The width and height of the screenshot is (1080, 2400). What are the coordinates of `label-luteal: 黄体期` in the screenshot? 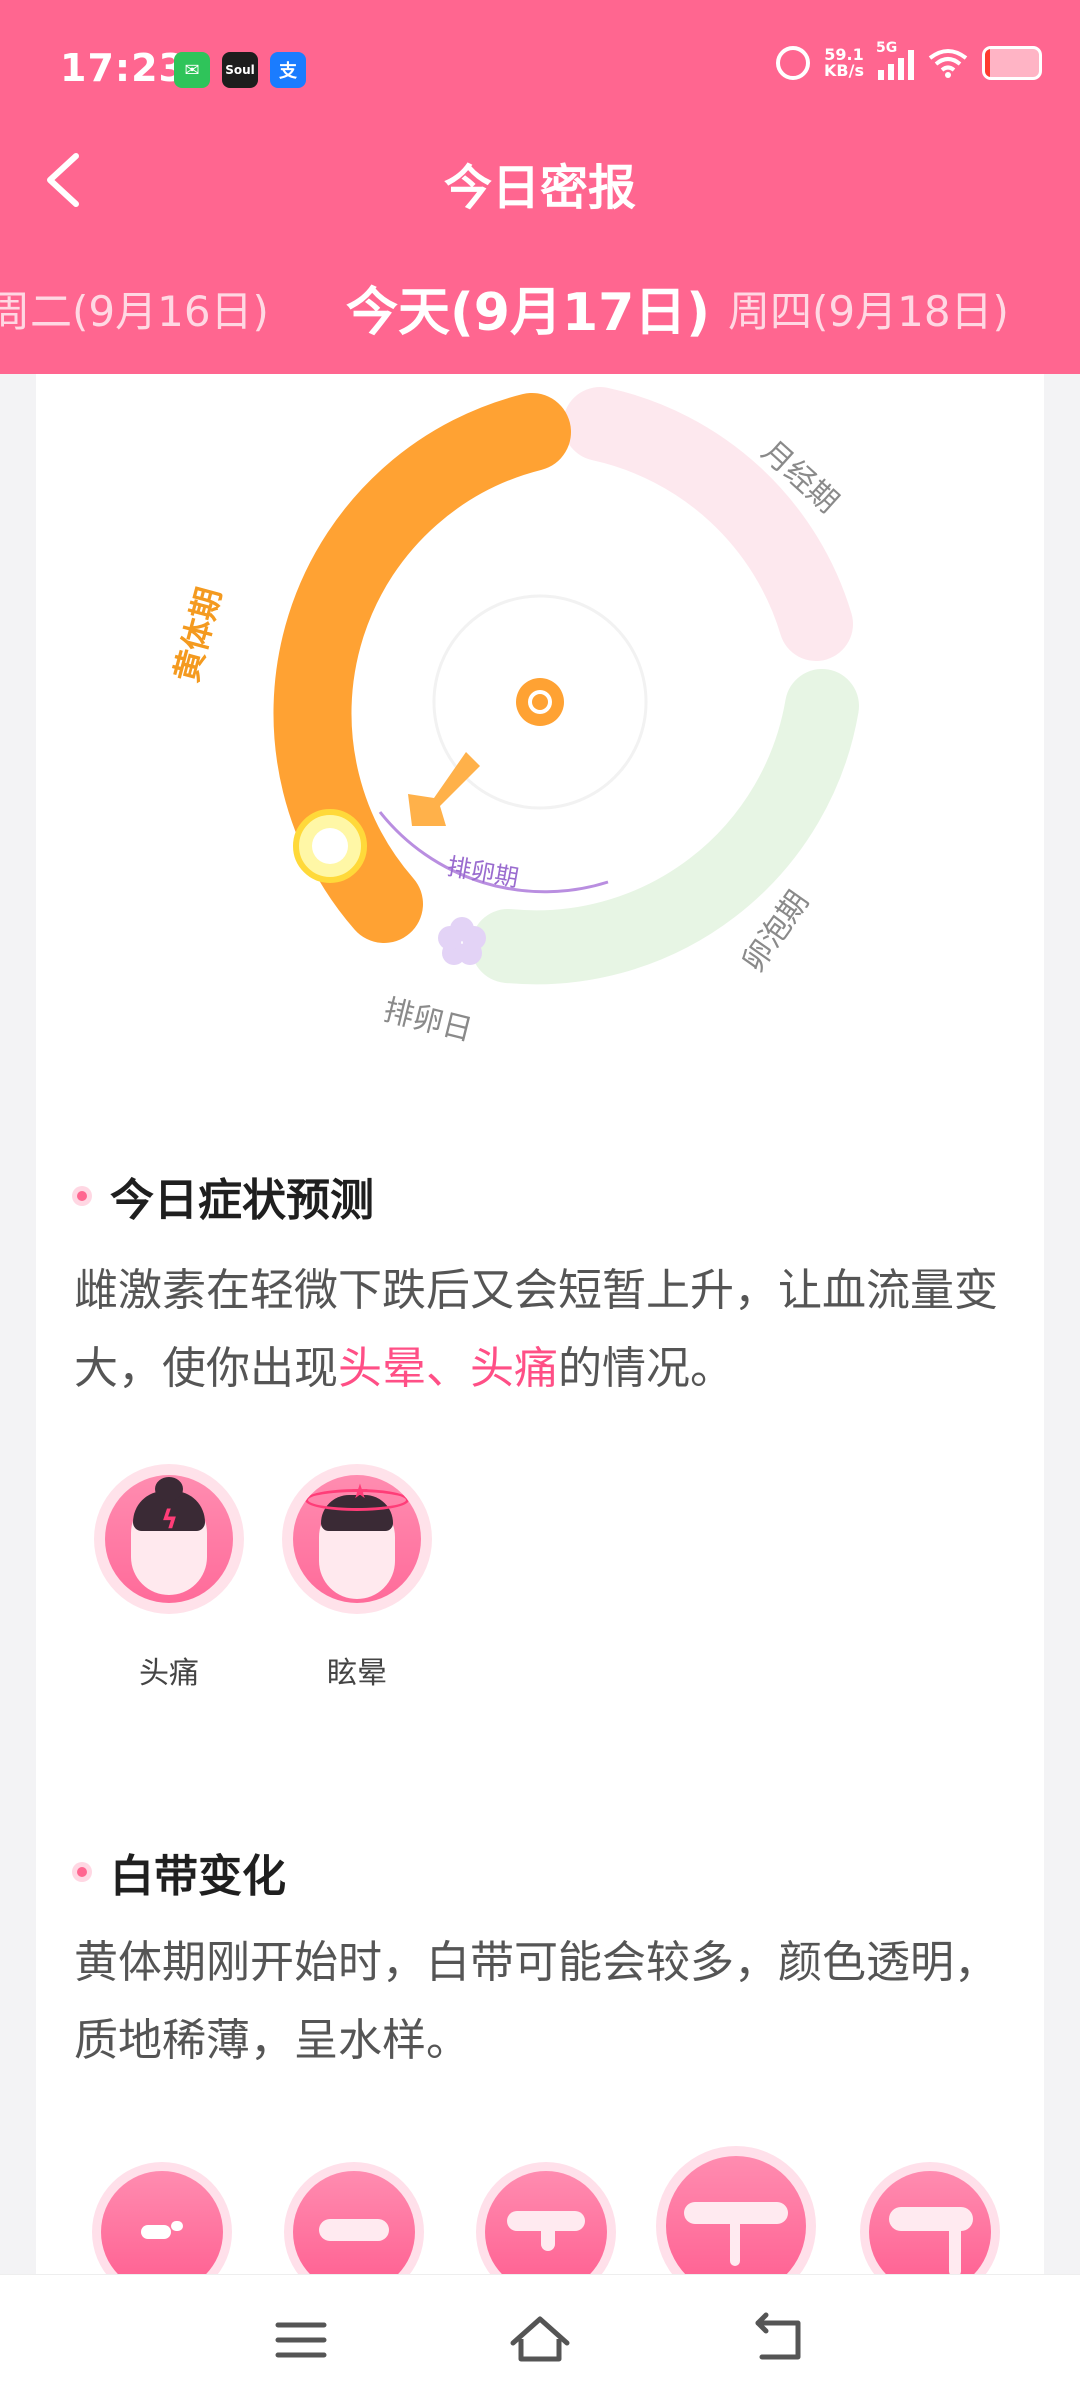 It's located at (198, 634).